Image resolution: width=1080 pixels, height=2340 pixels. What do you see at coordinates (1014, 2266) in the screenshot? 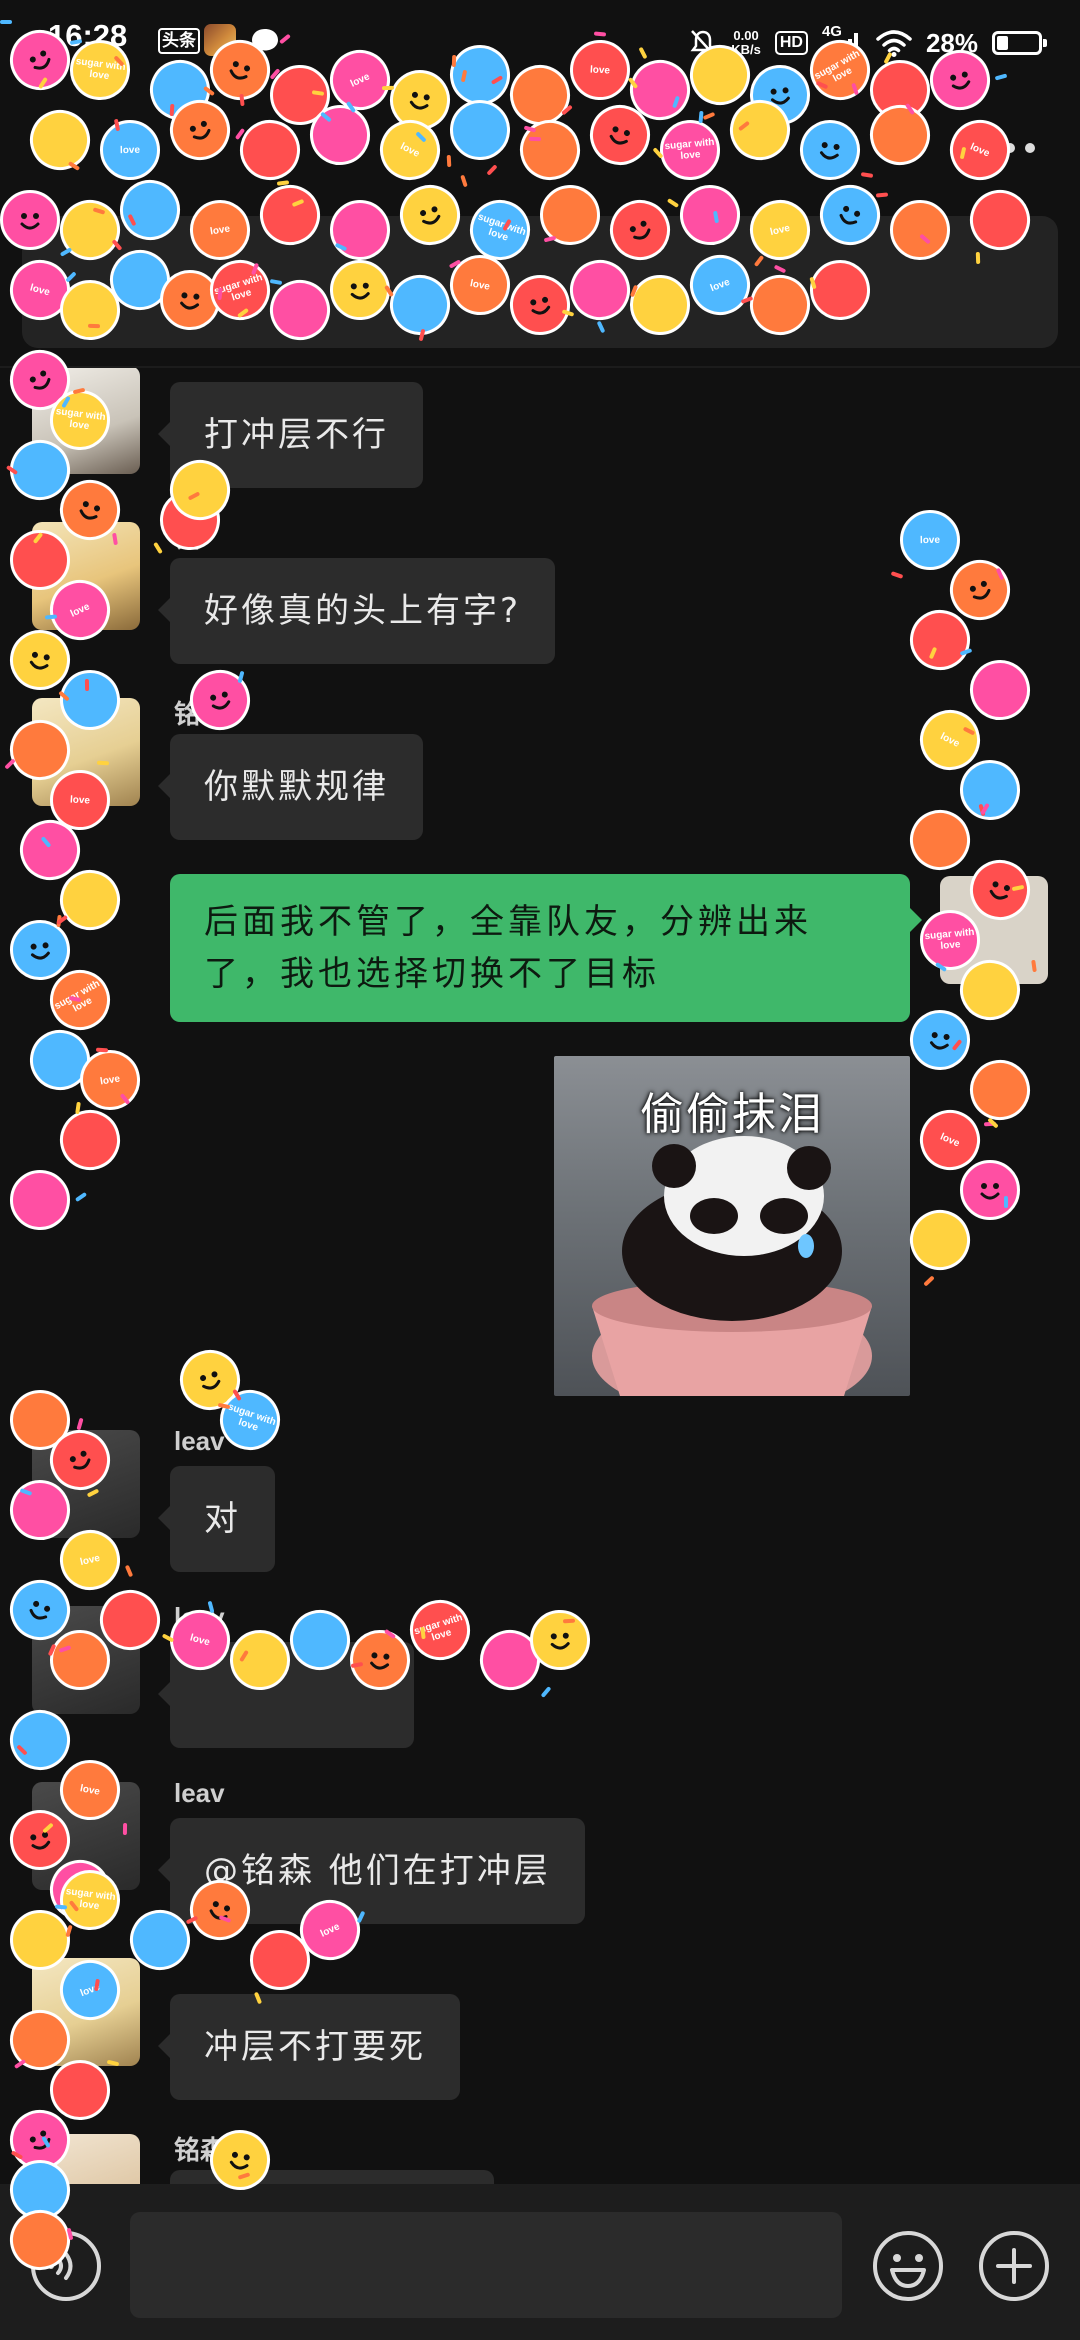
I see `plus-icon` at bounding box center [1014, 2266].